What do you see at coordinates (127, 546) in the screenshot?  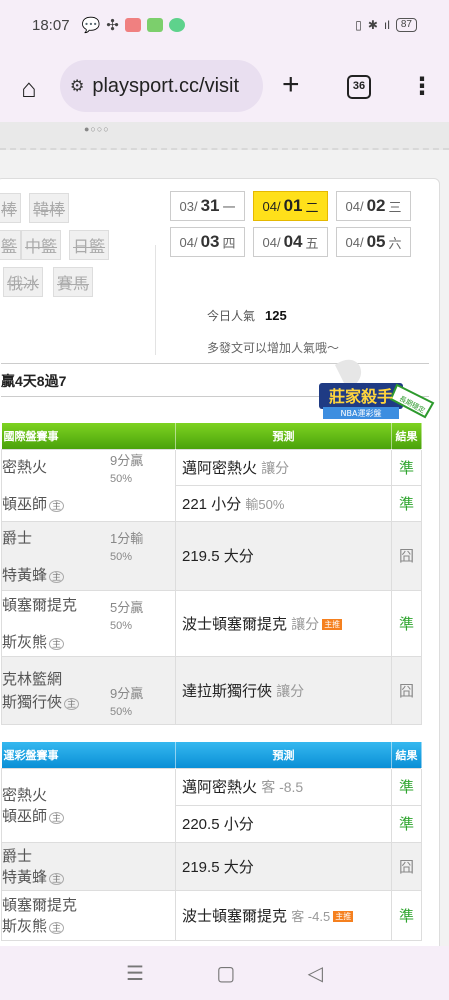 I see `odds-text: 1分輸 50%` at bounding box center [127, 546].